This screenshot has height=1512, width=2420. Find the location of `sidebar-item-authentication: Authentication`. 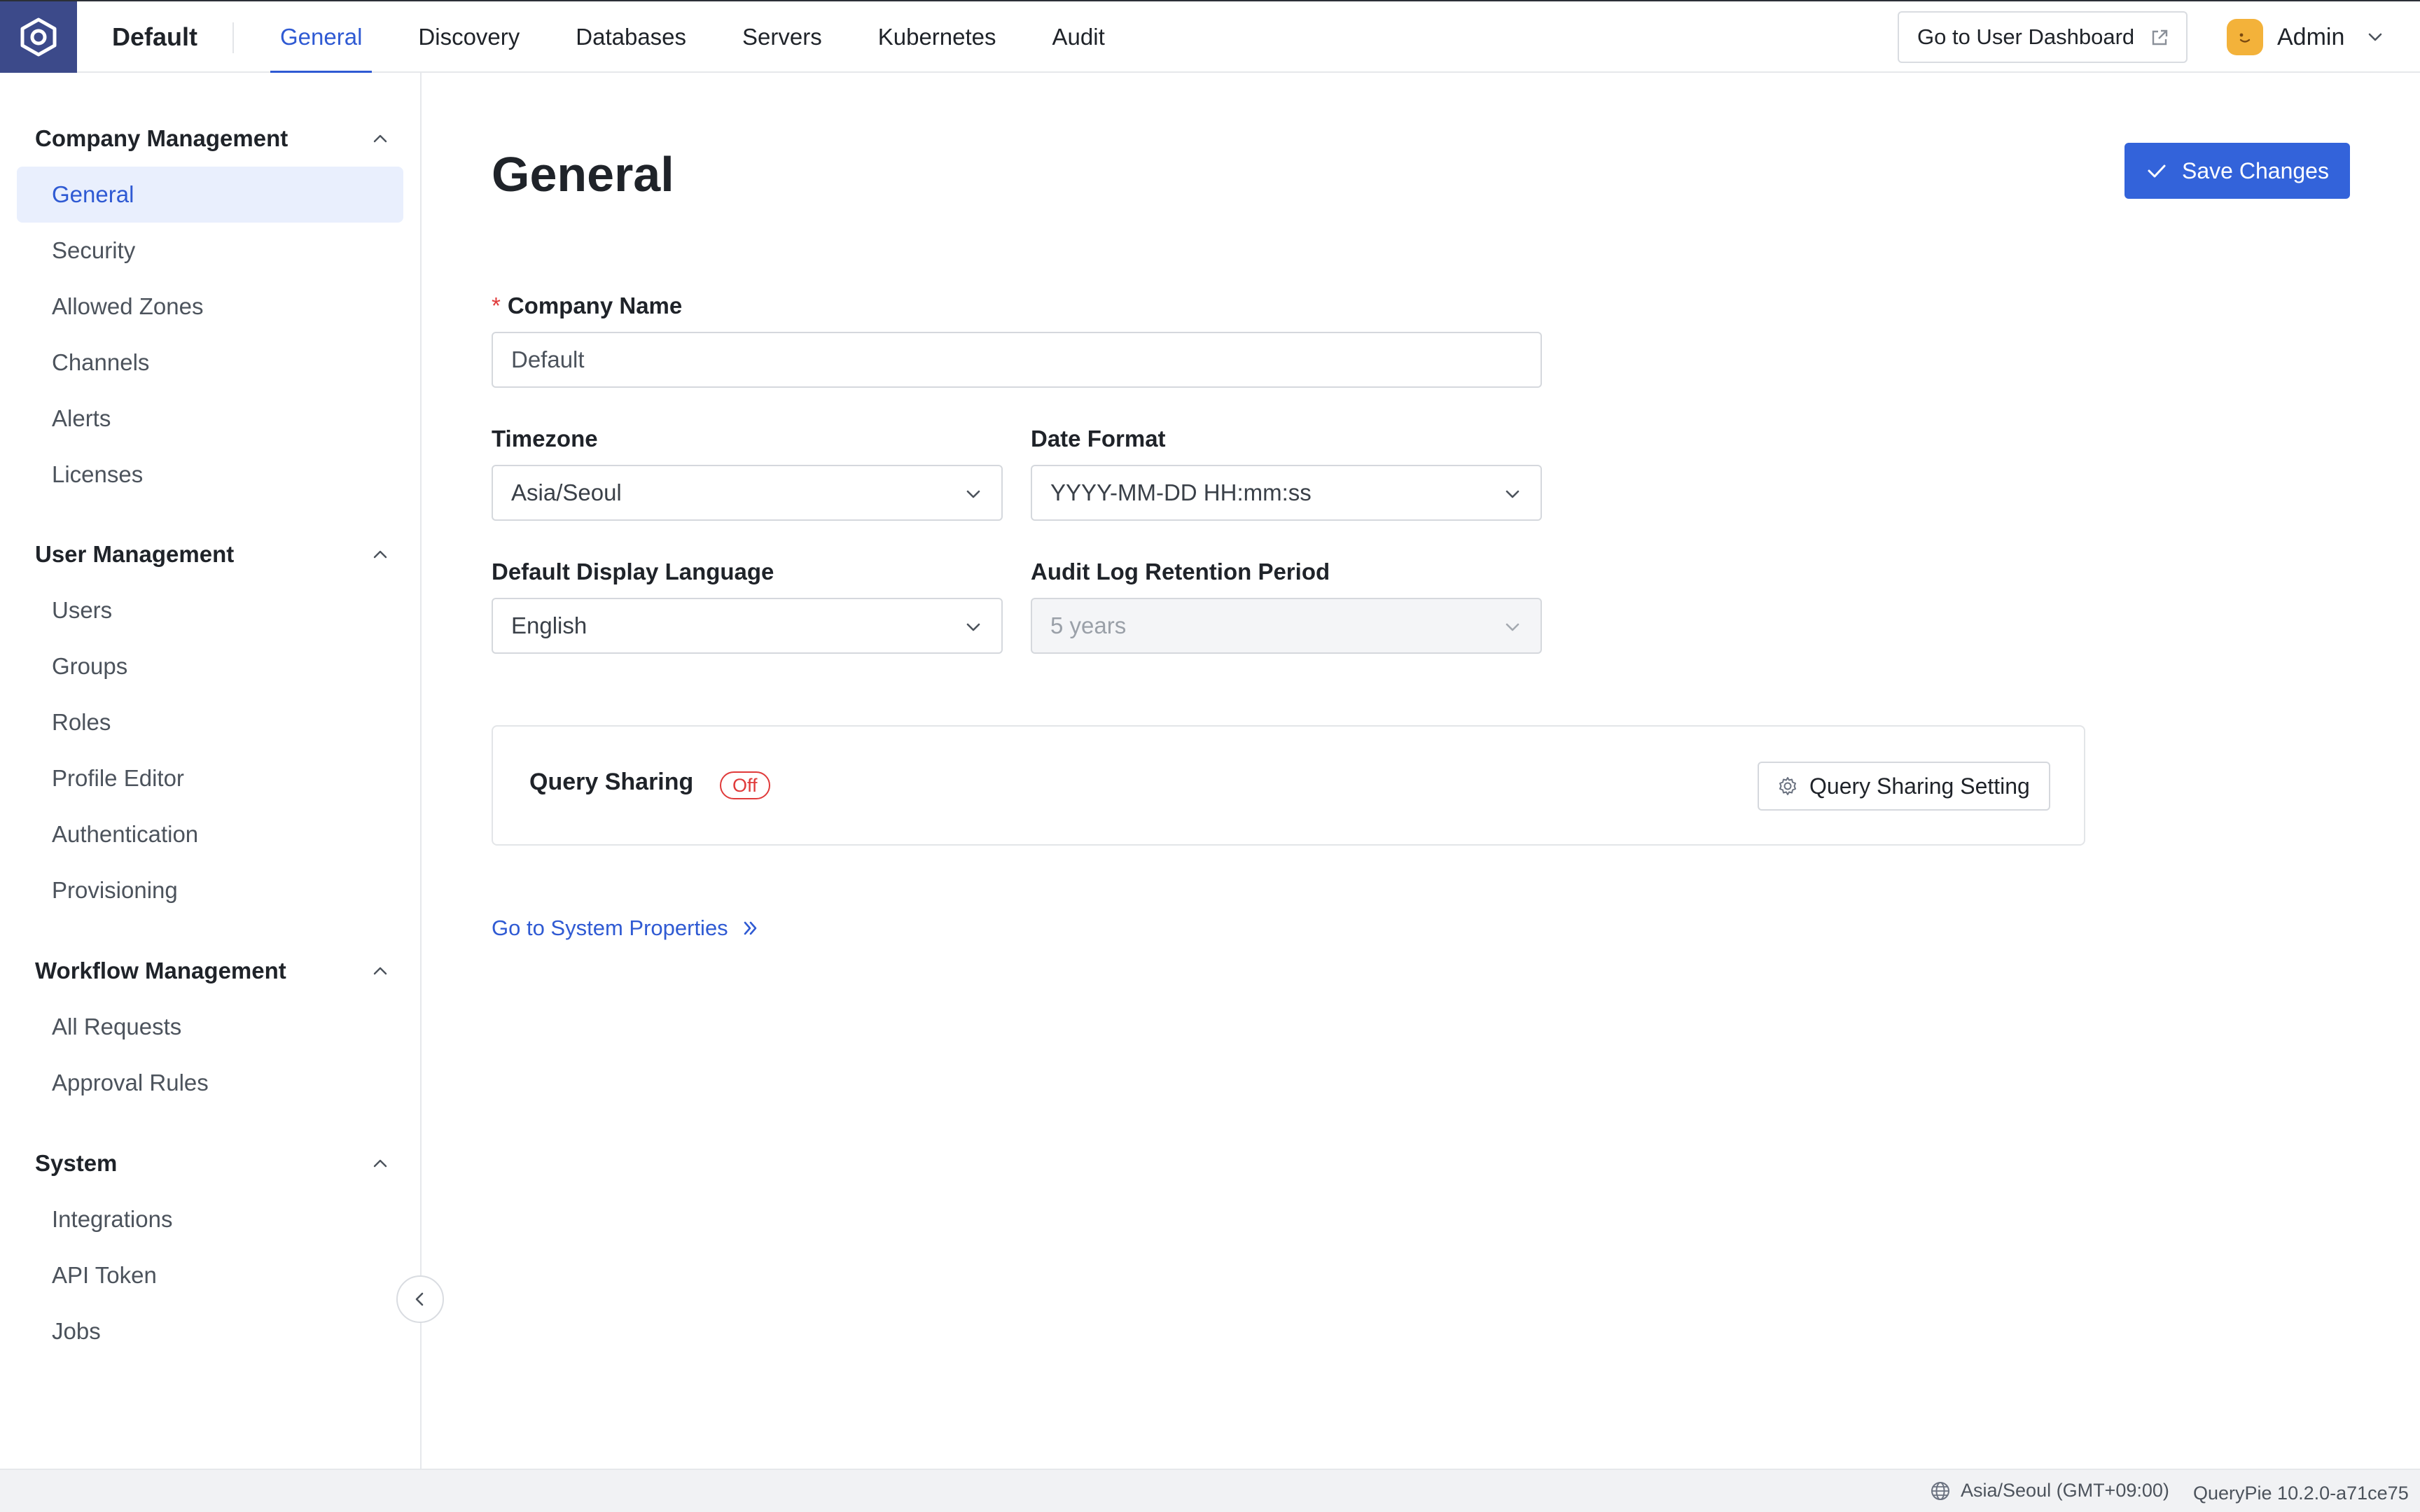

sidebar-item-authentication: Authentication is located at coordinates (210, 834).